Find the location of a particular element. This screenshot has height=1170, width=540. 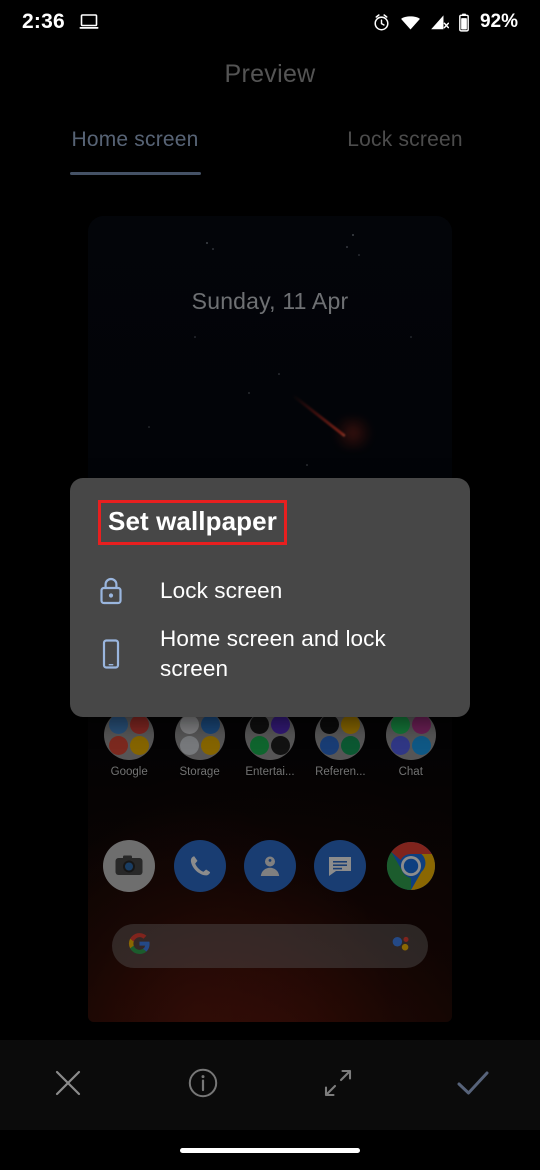

tab-home-screen-label: Home screen is located at coordinates (135, 139).